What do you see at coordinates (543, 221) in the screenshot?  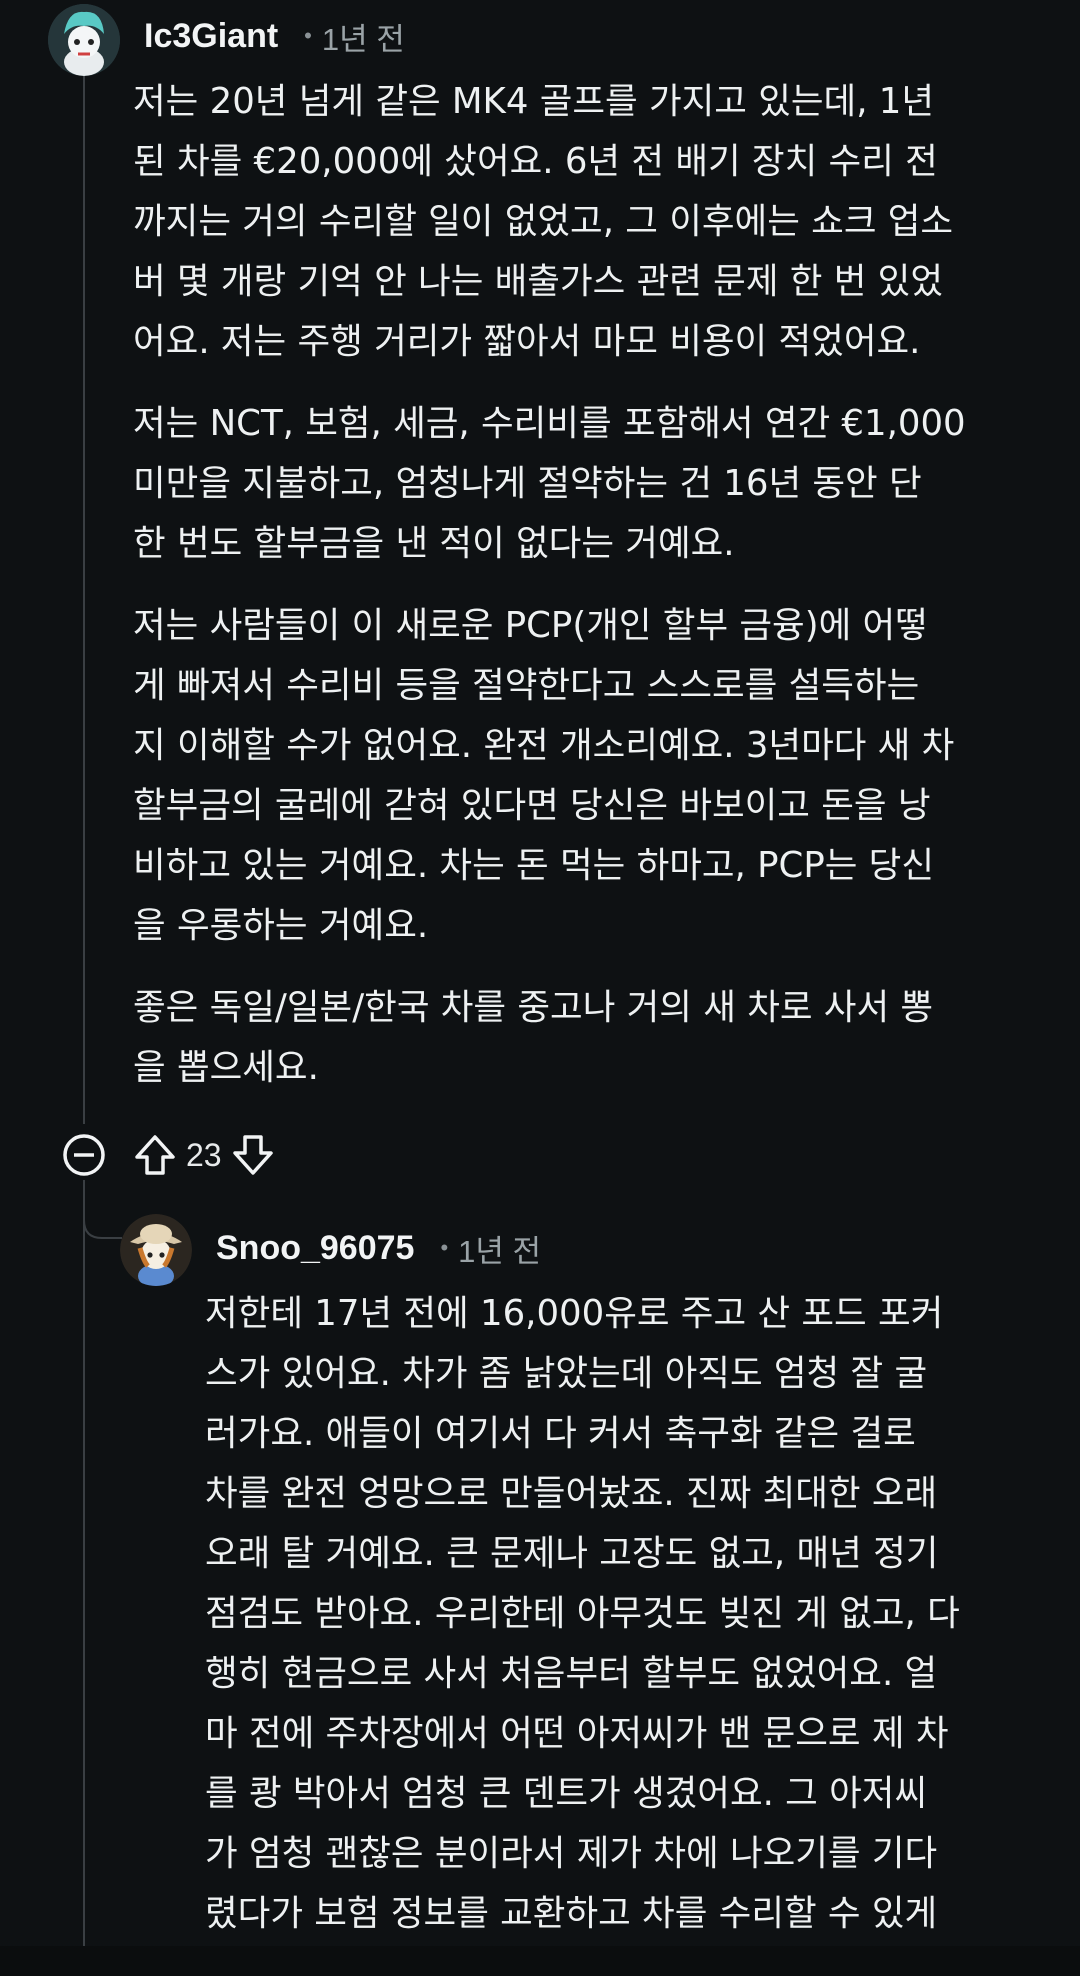 I see `text-line: 까지는 거의 수리할 일이 없었고, 그 이후에는 쇼크 업소` at bounding box center [543, 221].